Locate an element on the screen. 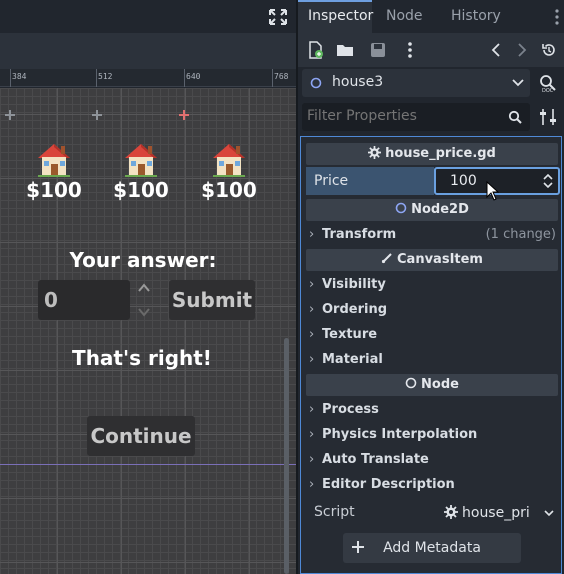  tools-icon is located at coordinates (548, 117).